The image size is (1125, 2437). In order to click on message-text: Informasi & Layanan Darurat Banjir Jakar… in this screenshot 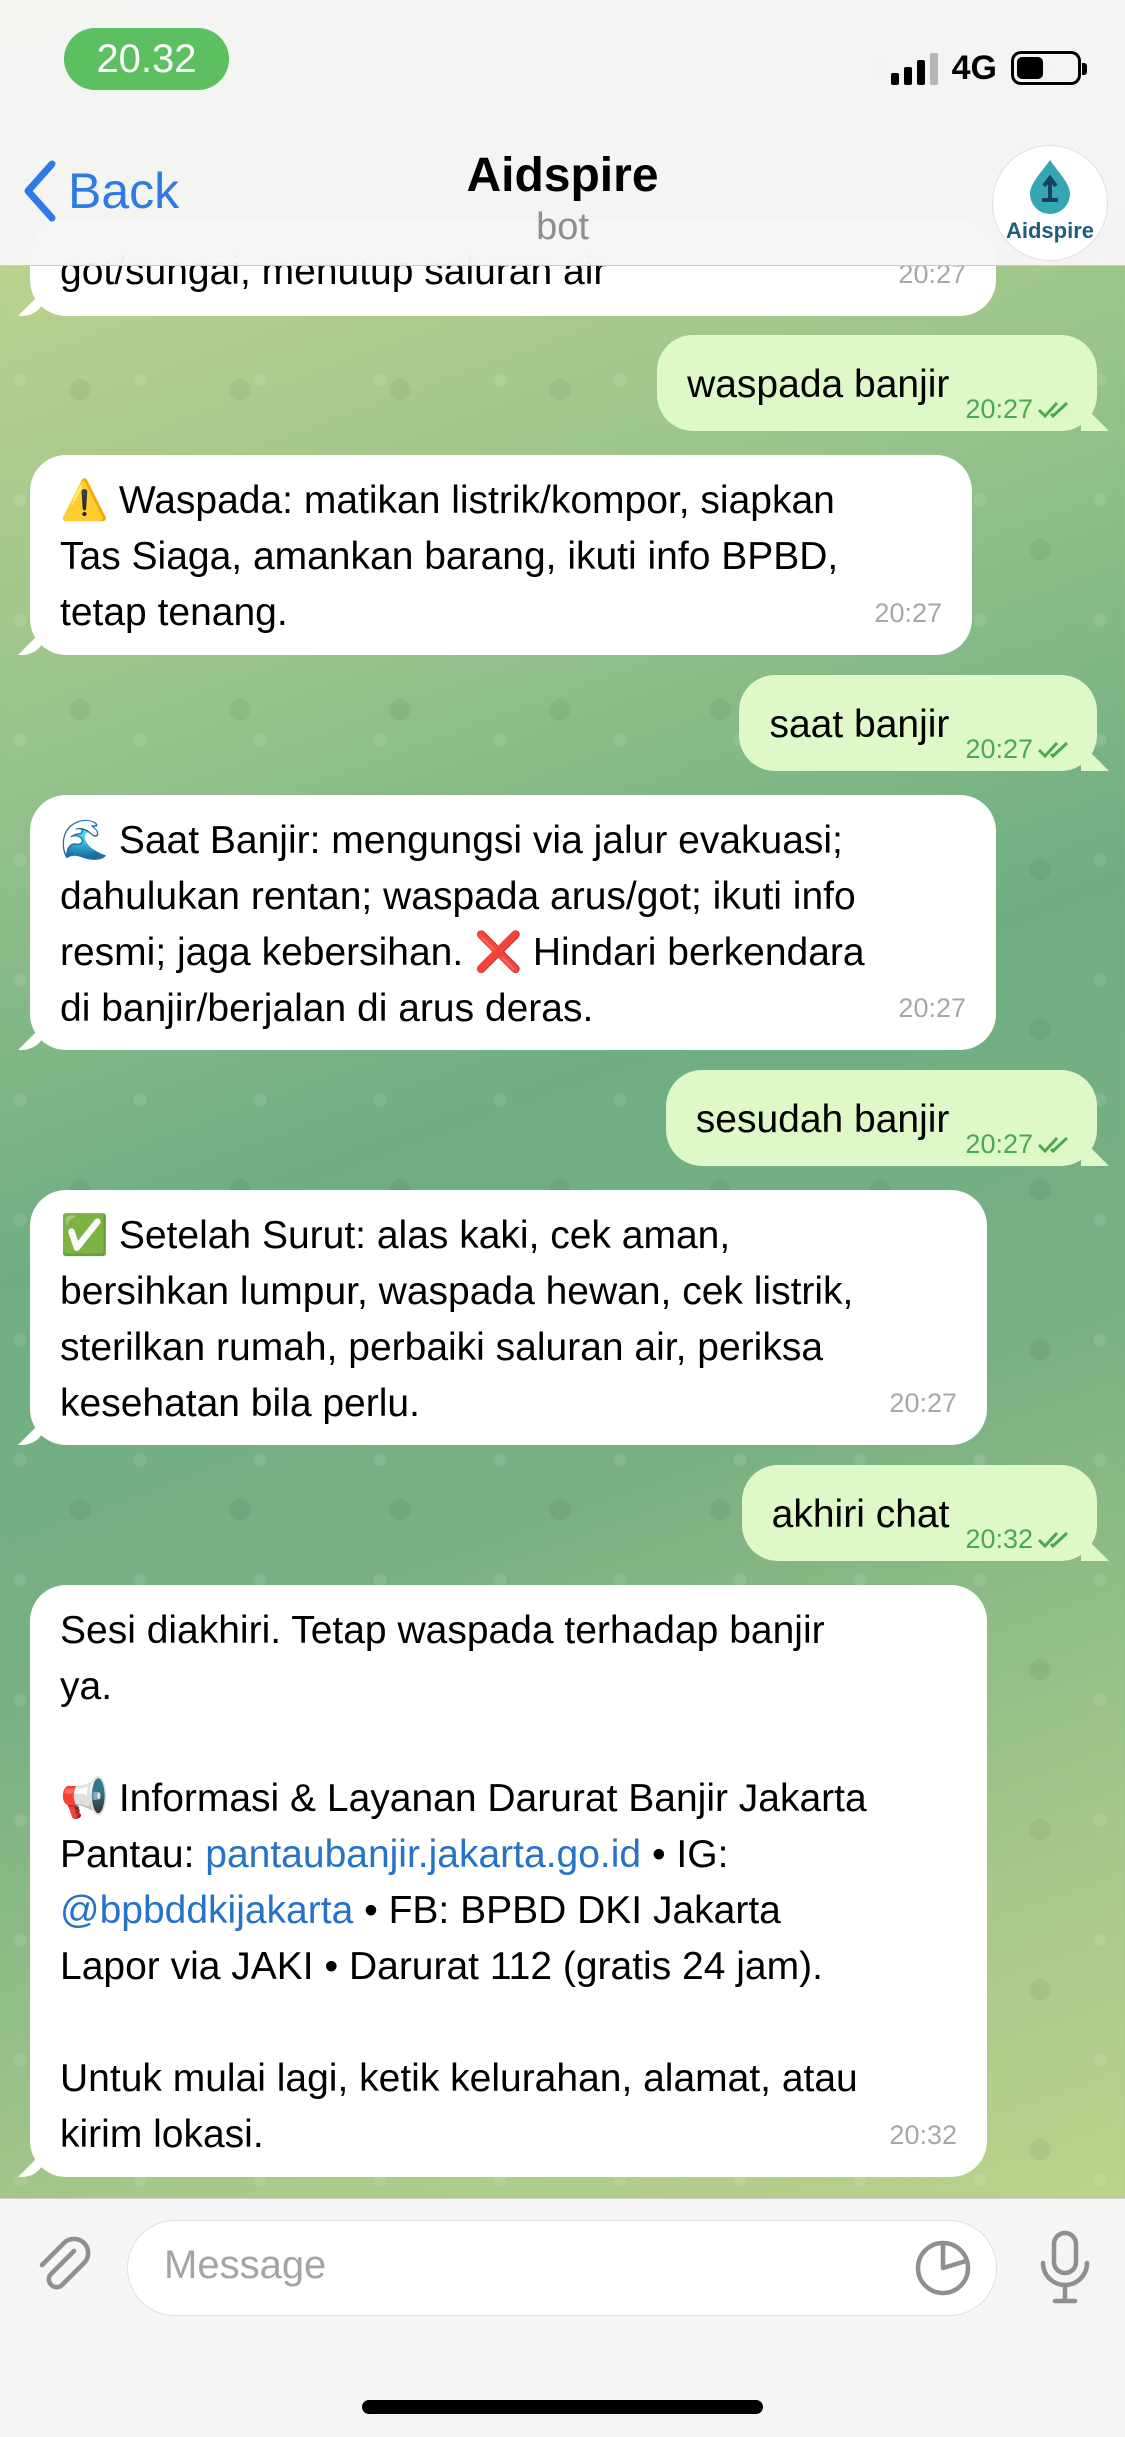, I will do `click(492, 1798)`.